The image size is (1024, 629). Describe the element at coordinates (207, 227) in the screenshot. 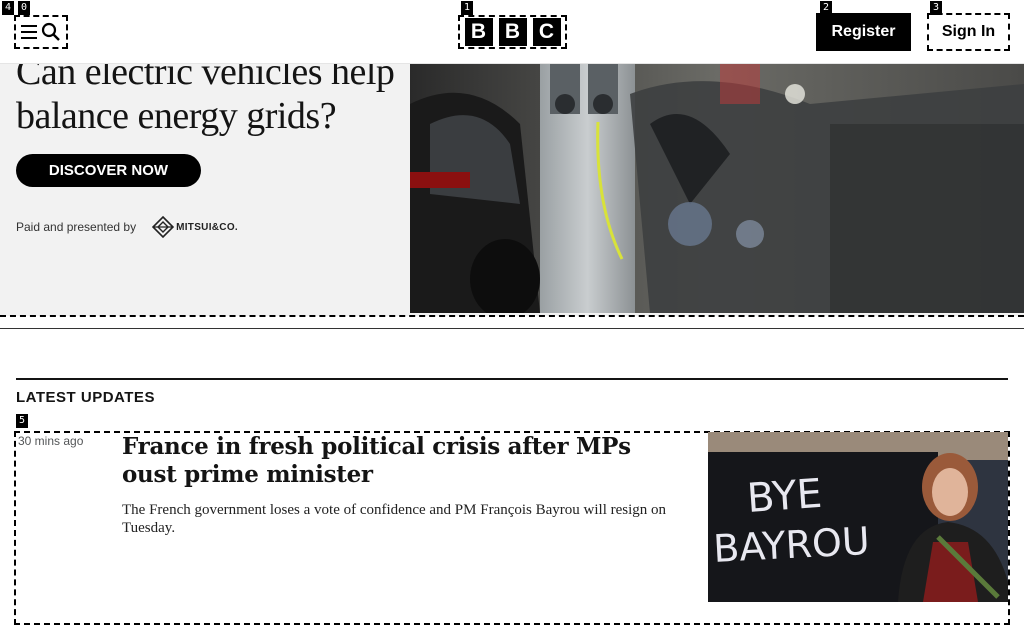

I see `sponsor-logo-text: MITSUI&CO.` at that location.